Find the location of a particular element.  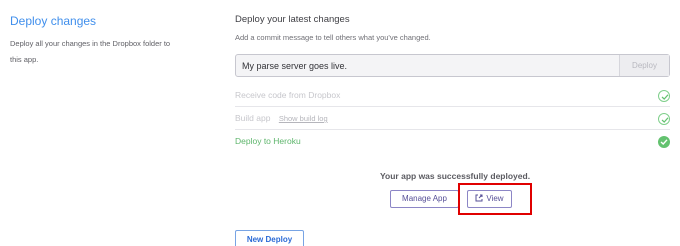

step-label: Receive code from Dropbox is located at coordinates (288, 95).